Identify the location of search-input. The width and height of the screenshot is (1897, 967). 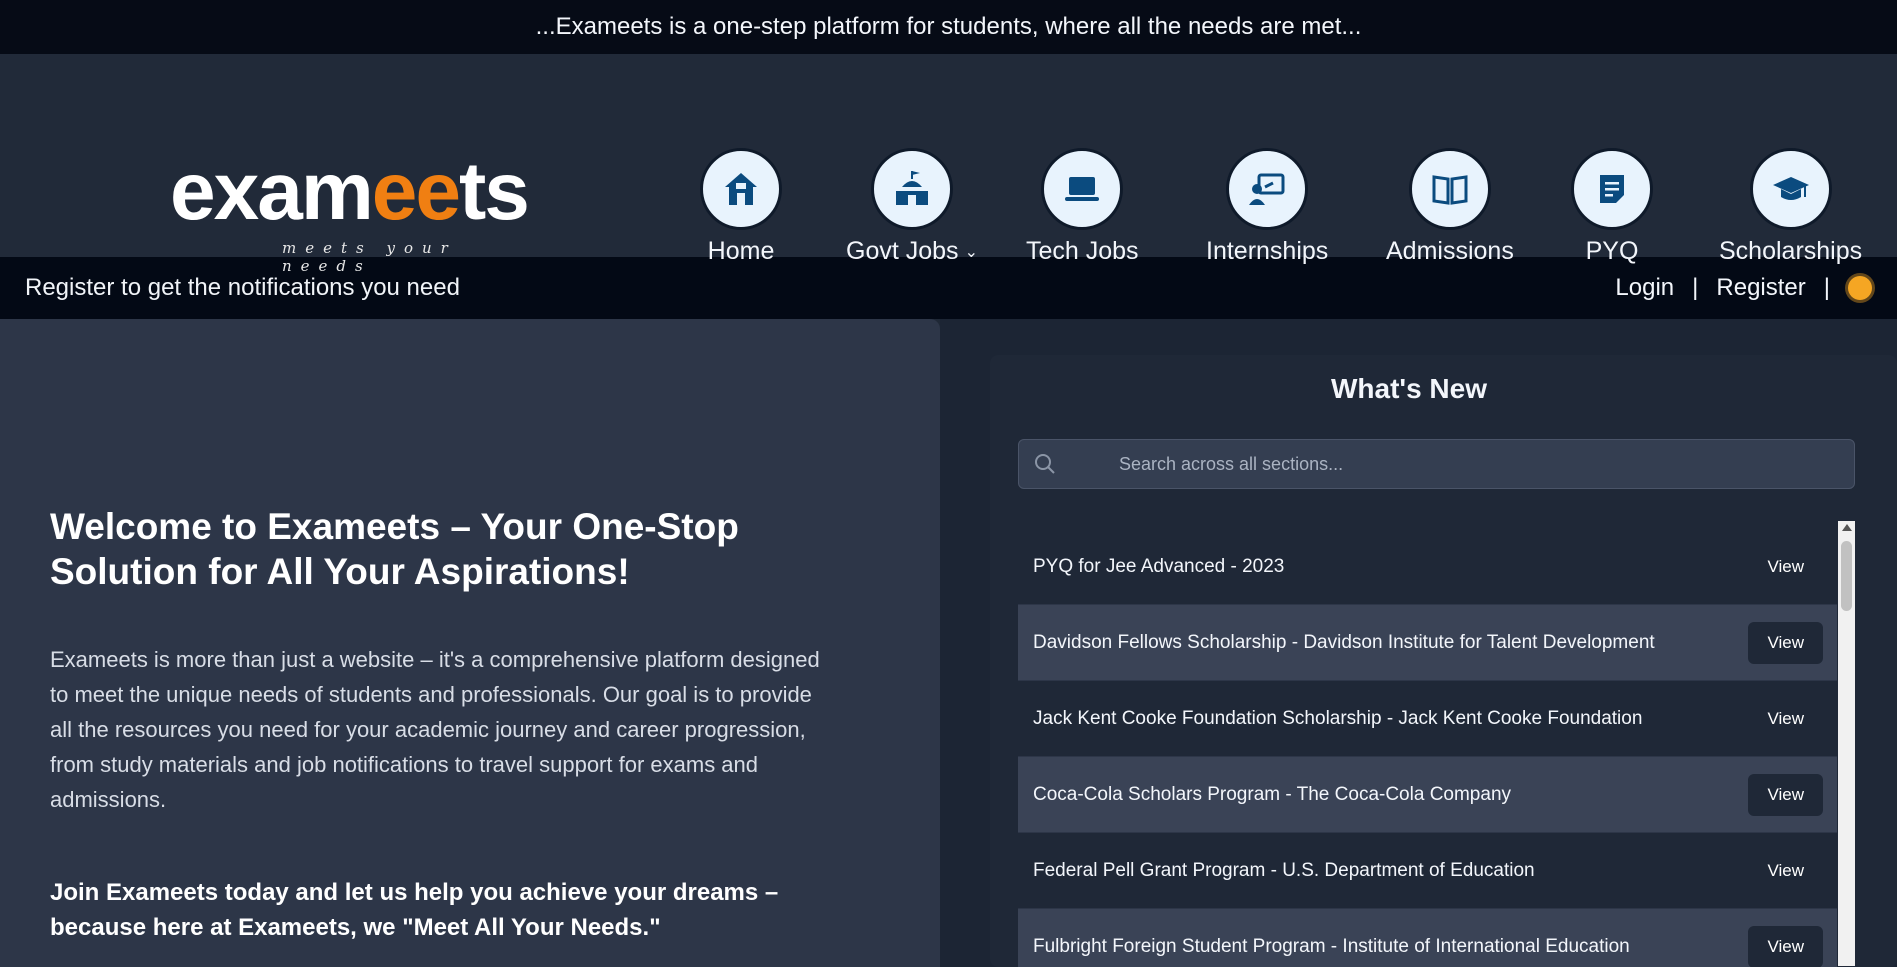
(1469, 464).